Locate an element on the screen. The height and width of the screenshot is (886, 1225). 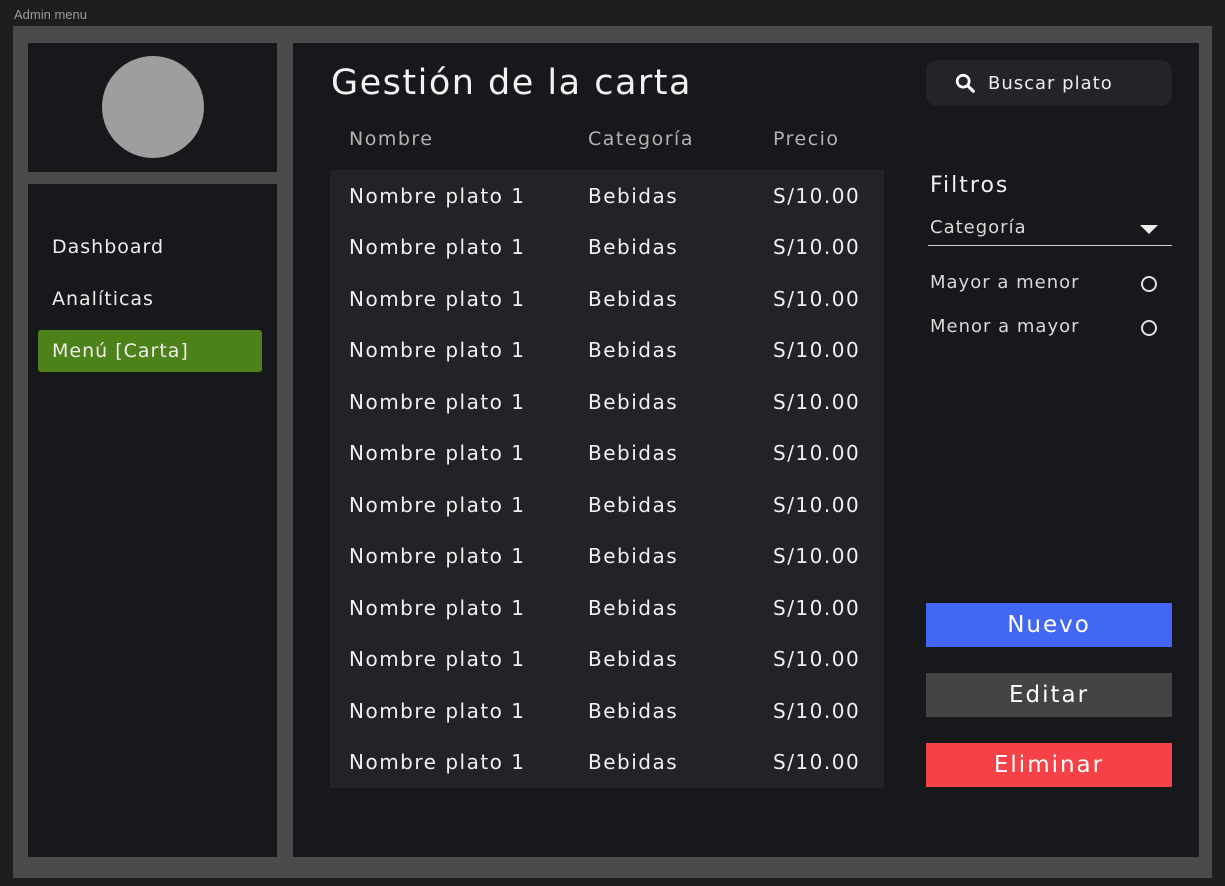
column-header-categoria: Categoría is located at coordinates (641, 139).